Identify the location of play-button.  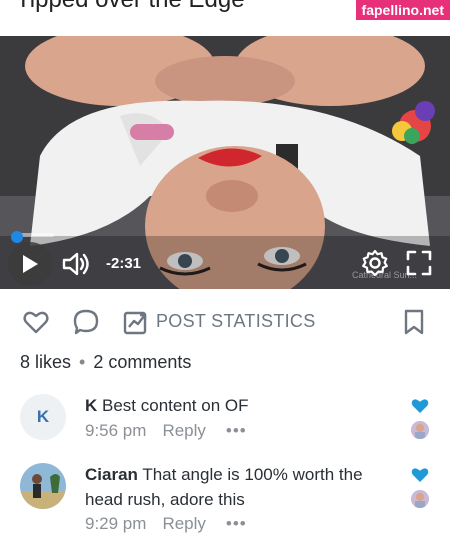
(30, 264).